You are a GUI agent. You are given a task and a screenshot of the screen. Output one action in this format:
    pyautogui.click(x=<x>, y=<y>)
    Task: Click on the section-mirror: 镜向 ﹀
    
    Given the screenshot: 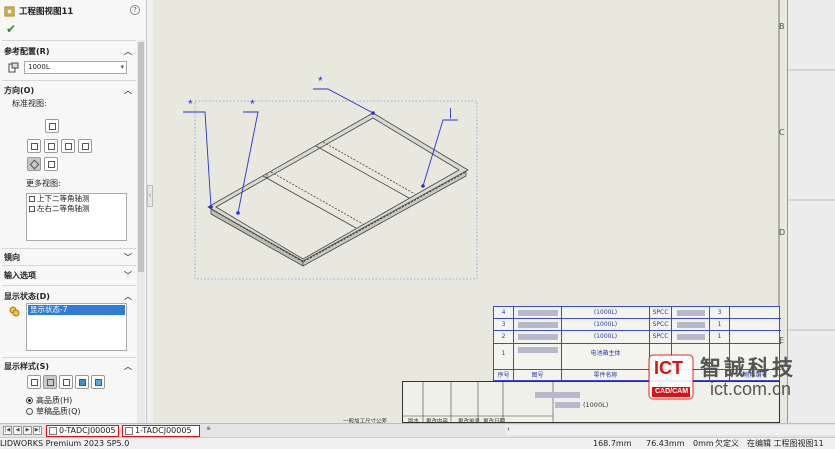 What is the action you would take?
    pyautogui.click(x=68, y=257)
    